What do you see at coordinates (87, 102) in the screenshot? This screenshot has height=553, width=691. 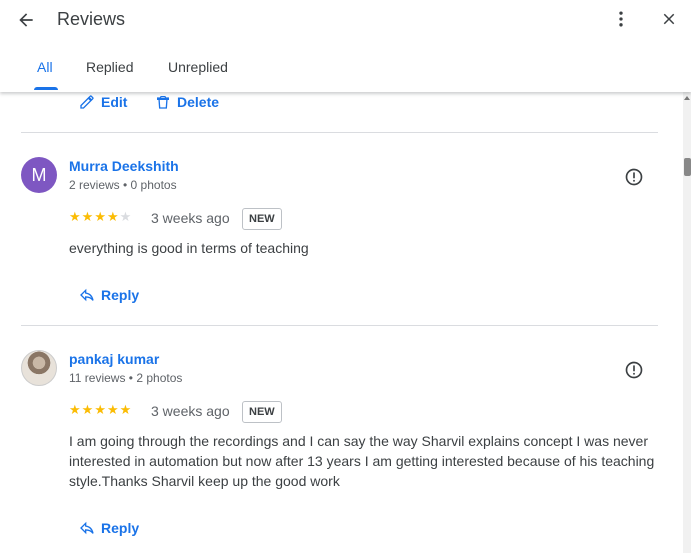 I see `pencil-icon` at bounding box center [87, 102].